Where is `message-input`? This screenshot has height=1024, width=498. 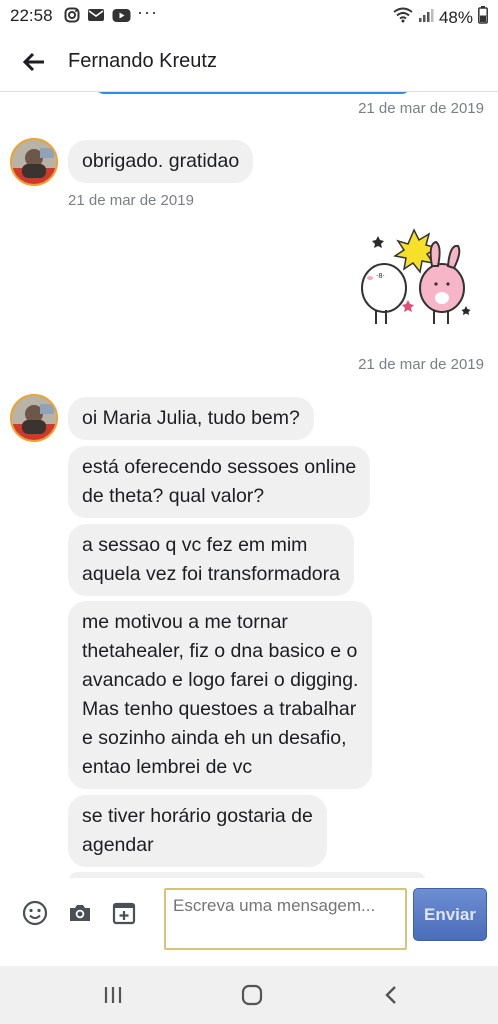
message-input is located at coordinates (285, 919).